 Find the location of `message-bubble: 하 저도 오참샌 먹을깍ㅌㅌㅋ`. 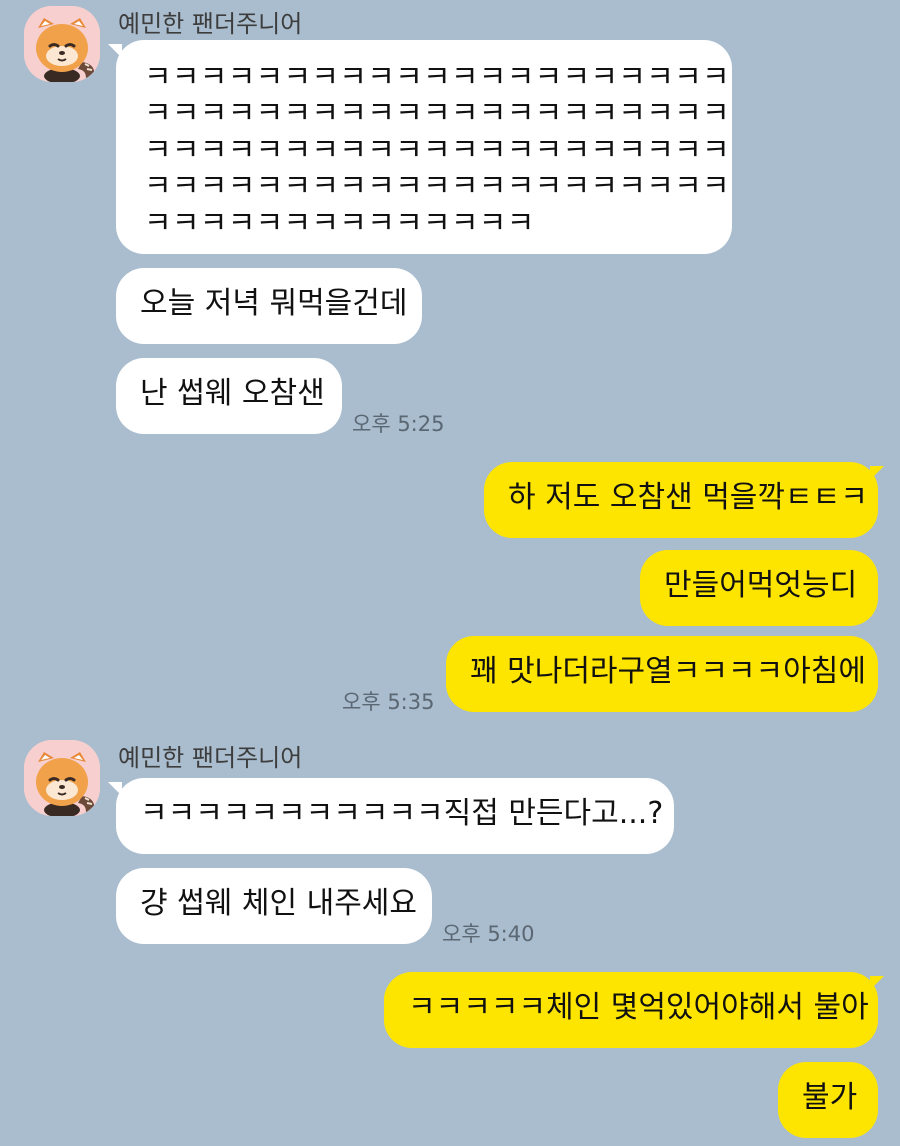

message-bubble: 하 저도 오참샌 먹을깍ㅌㅌㅋ is located at coordinates (681, 500).